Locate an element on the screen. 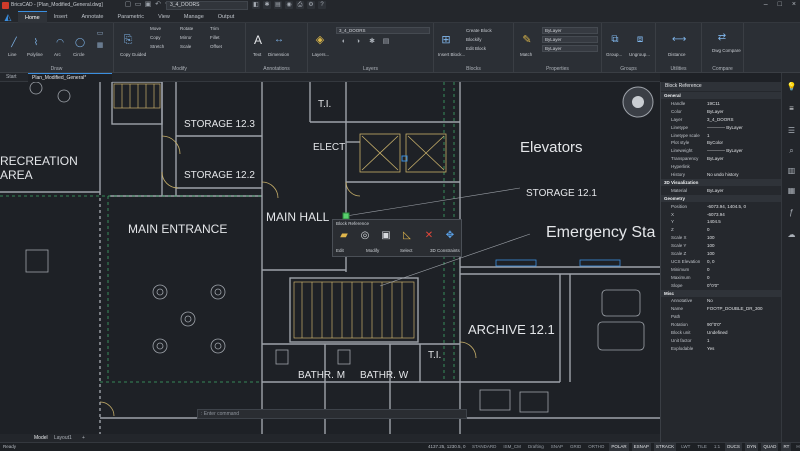  tab-home: Home is located at coordinates (32, 17).